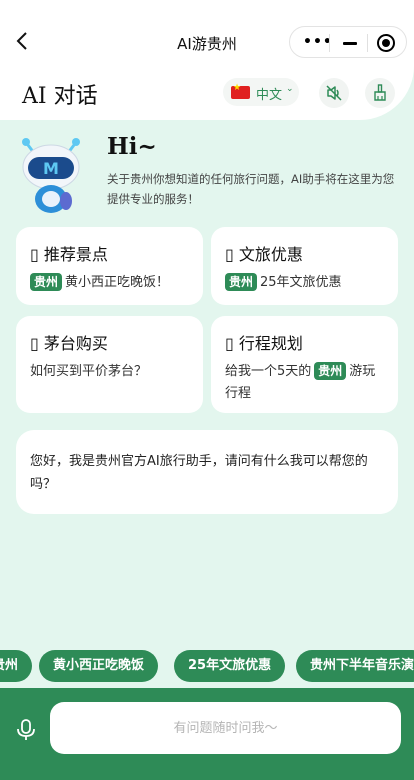 This screenshot has height=780, width=414. What do you see at coordinates (199, 473) in the screenshot?
I see `assistant-message-text: 您好，我是贵州官方AI旅行助手，请问有什么我可以帮您的吗？` at bounding box center [199, 473].